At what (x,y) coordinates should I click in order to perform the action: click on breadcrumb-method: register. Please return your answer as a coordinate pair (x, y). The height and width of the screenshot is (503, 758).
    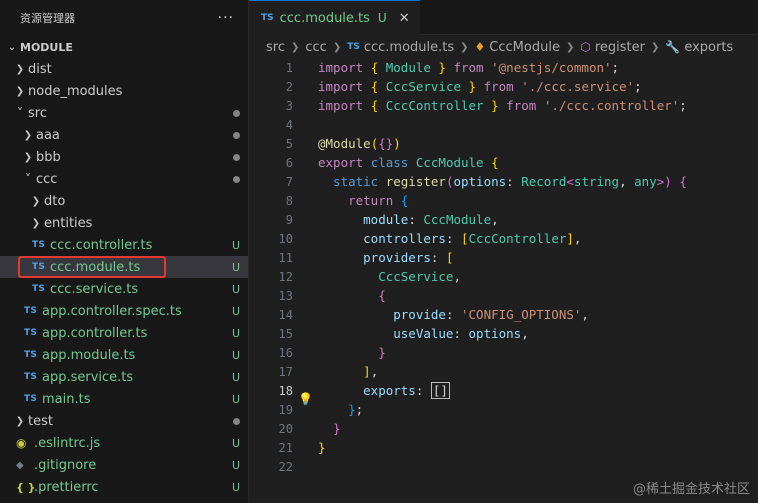
    Looking at the image, I should click on (620, 47).